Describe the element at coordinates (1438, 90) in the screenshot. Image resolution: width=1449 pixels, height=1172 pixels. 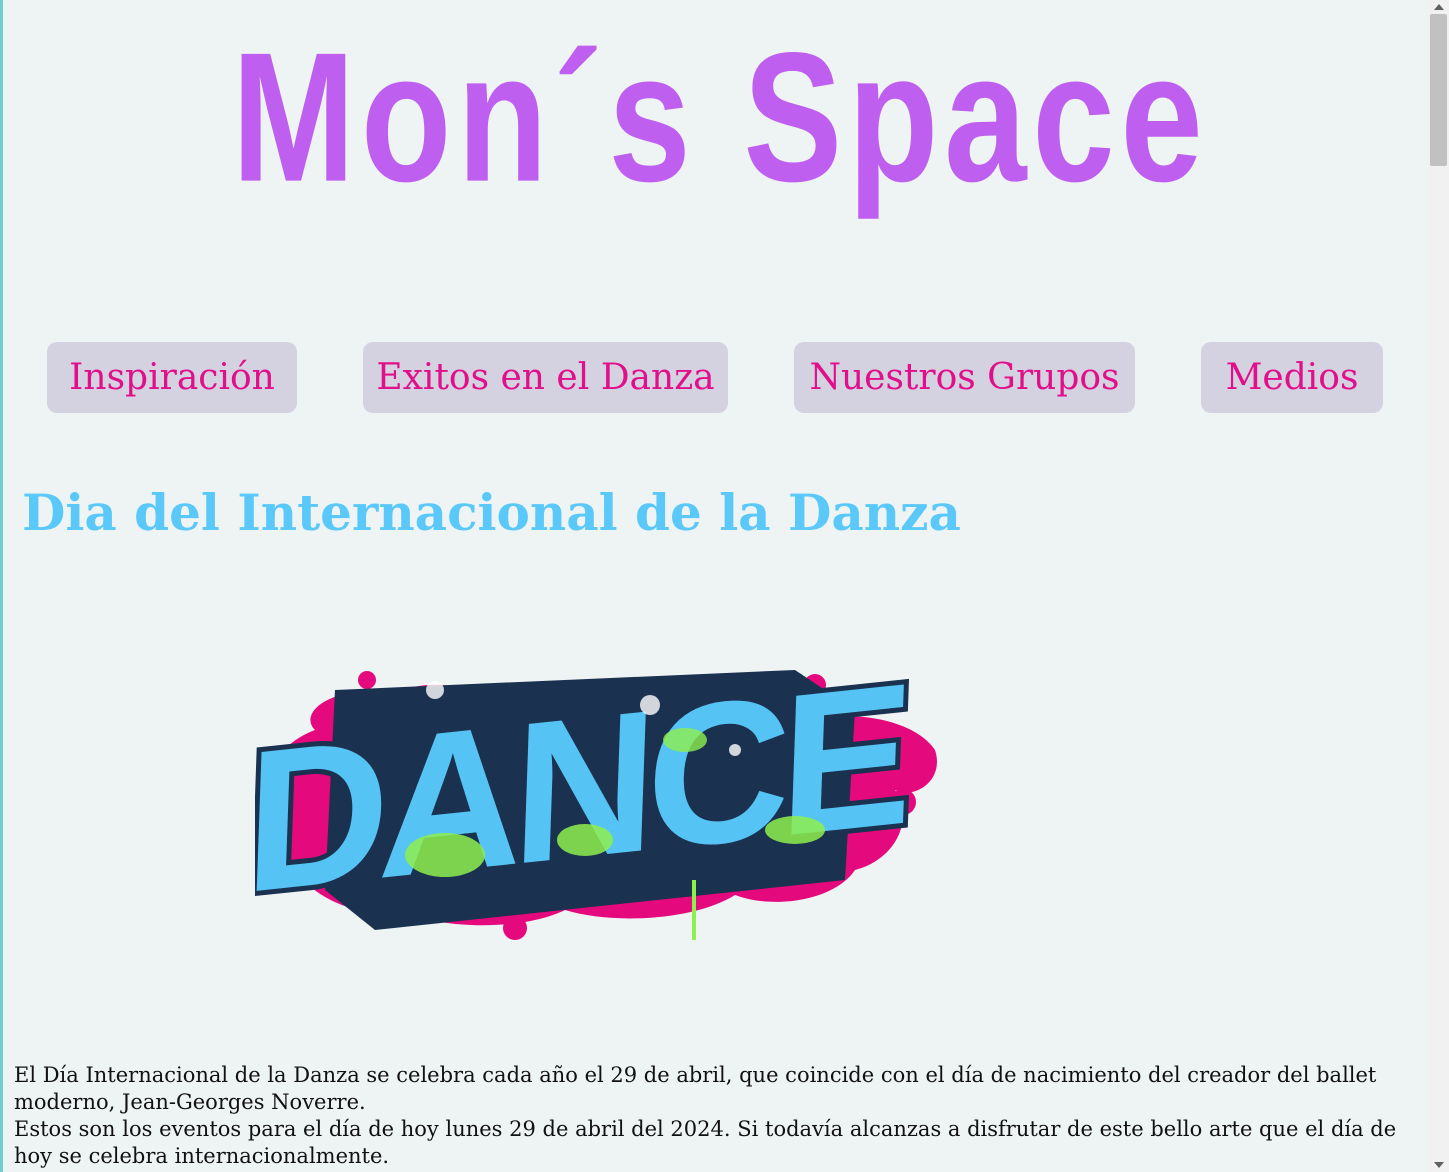
I see `scrollbar-thumb` at that location.